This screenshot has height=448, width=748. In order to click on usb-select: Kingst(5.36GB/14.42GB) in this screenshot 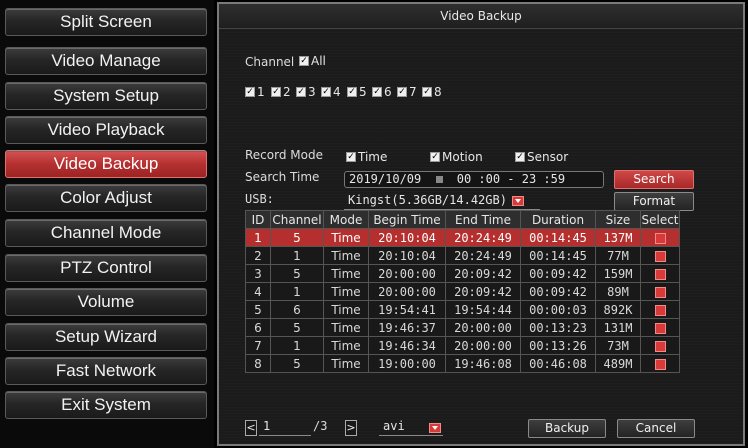, I will do `click(442, 201)`.